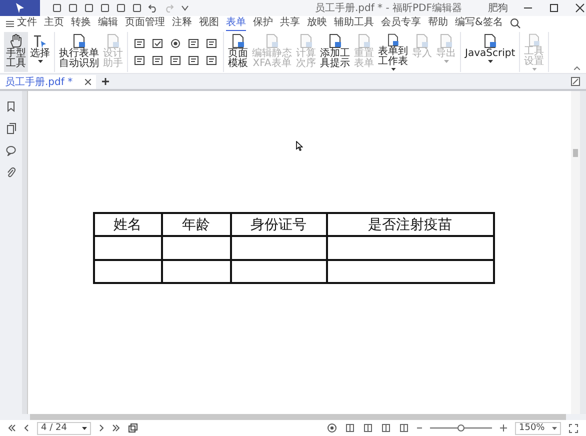 This screenshot has width=586, height=436. What do you see at coordinates (39, 82) in the screenshot?
I see `tab-title: 员工手册.pdf *` at bounding box center [39, 82].